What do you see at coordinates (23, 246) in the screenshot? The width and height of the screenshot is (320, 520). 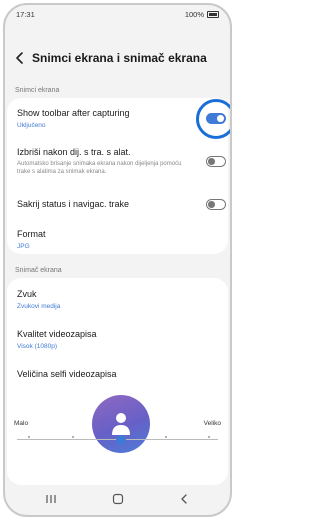 I see `setting-value: JPG` at bounding box center [23, 246].